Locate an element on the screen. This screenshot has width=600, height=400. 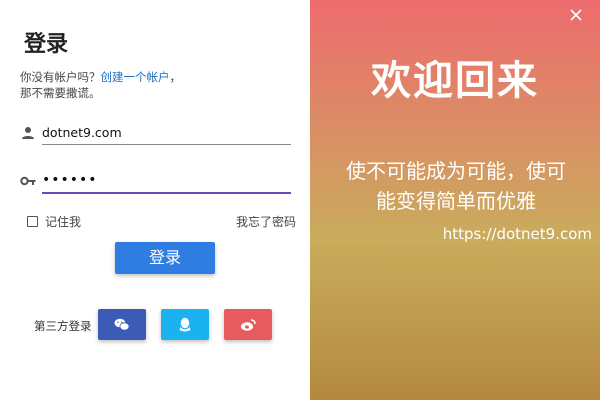
weibo-login-button is located at coordinates (248, 324).